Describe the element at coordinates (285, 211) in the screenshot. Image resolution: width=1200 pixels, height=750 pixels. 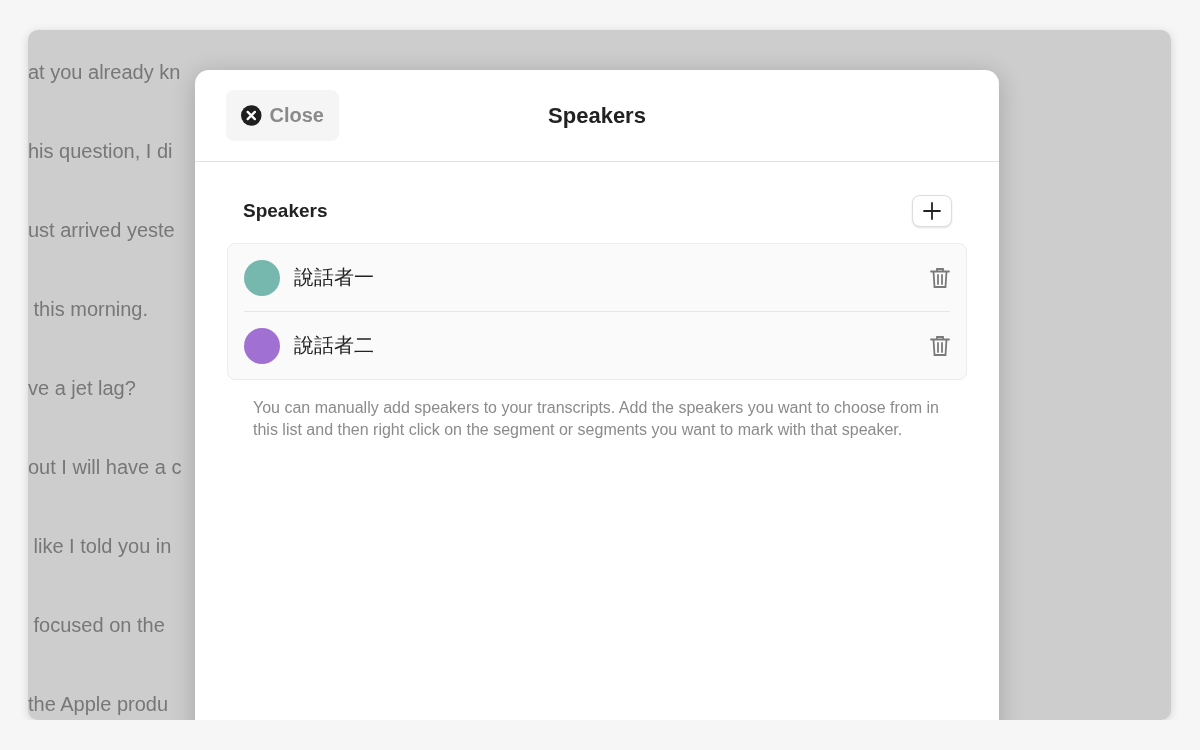
I see `section-title: Speakers` at that location.